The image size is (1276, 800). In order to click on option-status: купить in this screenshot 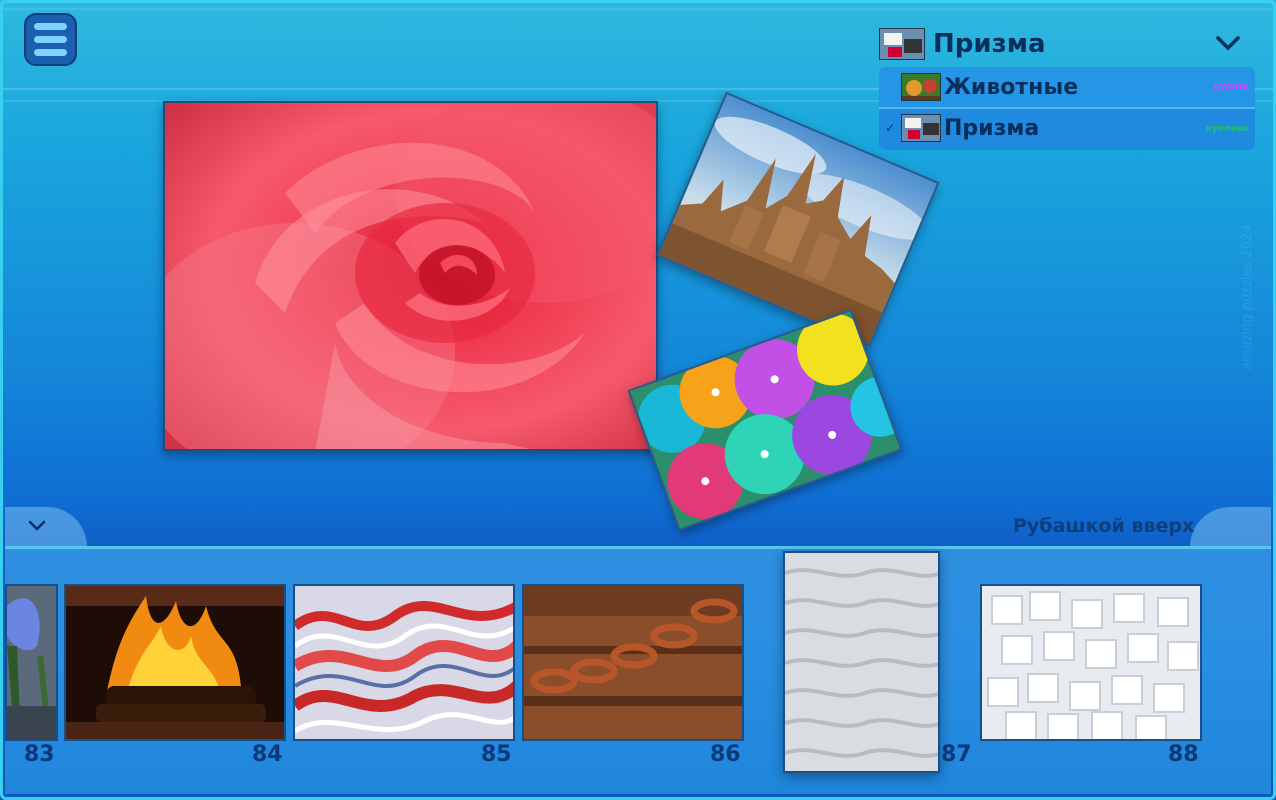, I will do `click(1231, 87)`.